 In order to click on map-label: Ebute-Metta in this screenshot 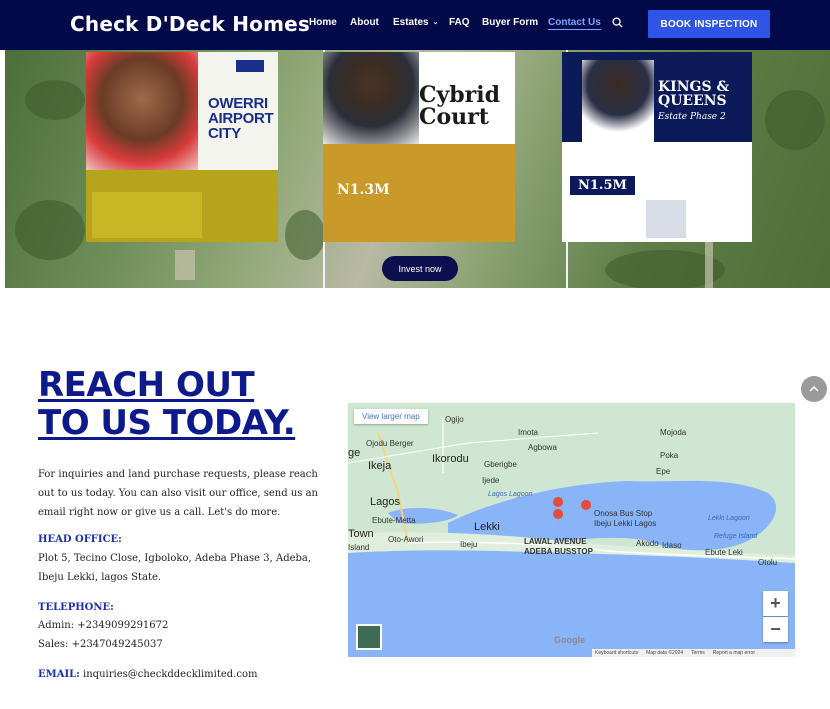, I will do `click(394, 520)`.